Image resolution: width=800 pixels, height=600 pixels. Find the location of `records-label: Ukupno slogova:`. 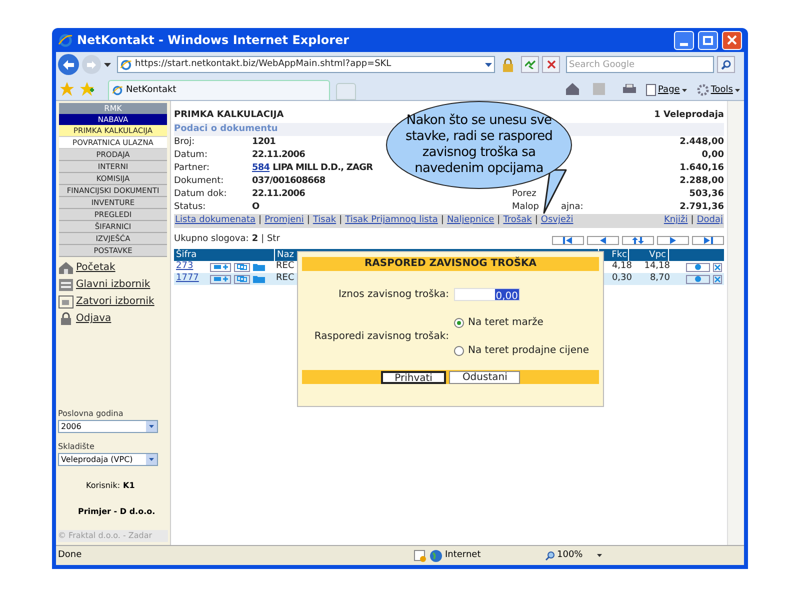

records-label: Ukupno slogova: is located at coordinates (211, 239).